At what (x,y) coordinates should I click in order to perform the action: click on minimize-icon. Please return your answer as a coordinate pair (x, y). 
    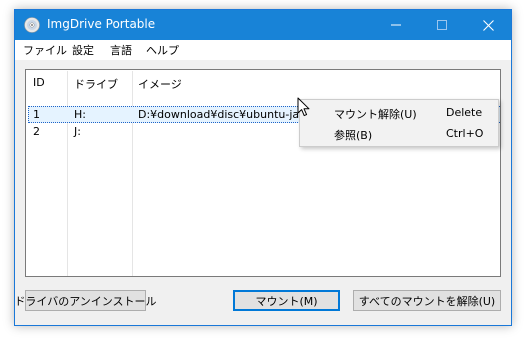
    Looking at the image, I should click on (396, 25).